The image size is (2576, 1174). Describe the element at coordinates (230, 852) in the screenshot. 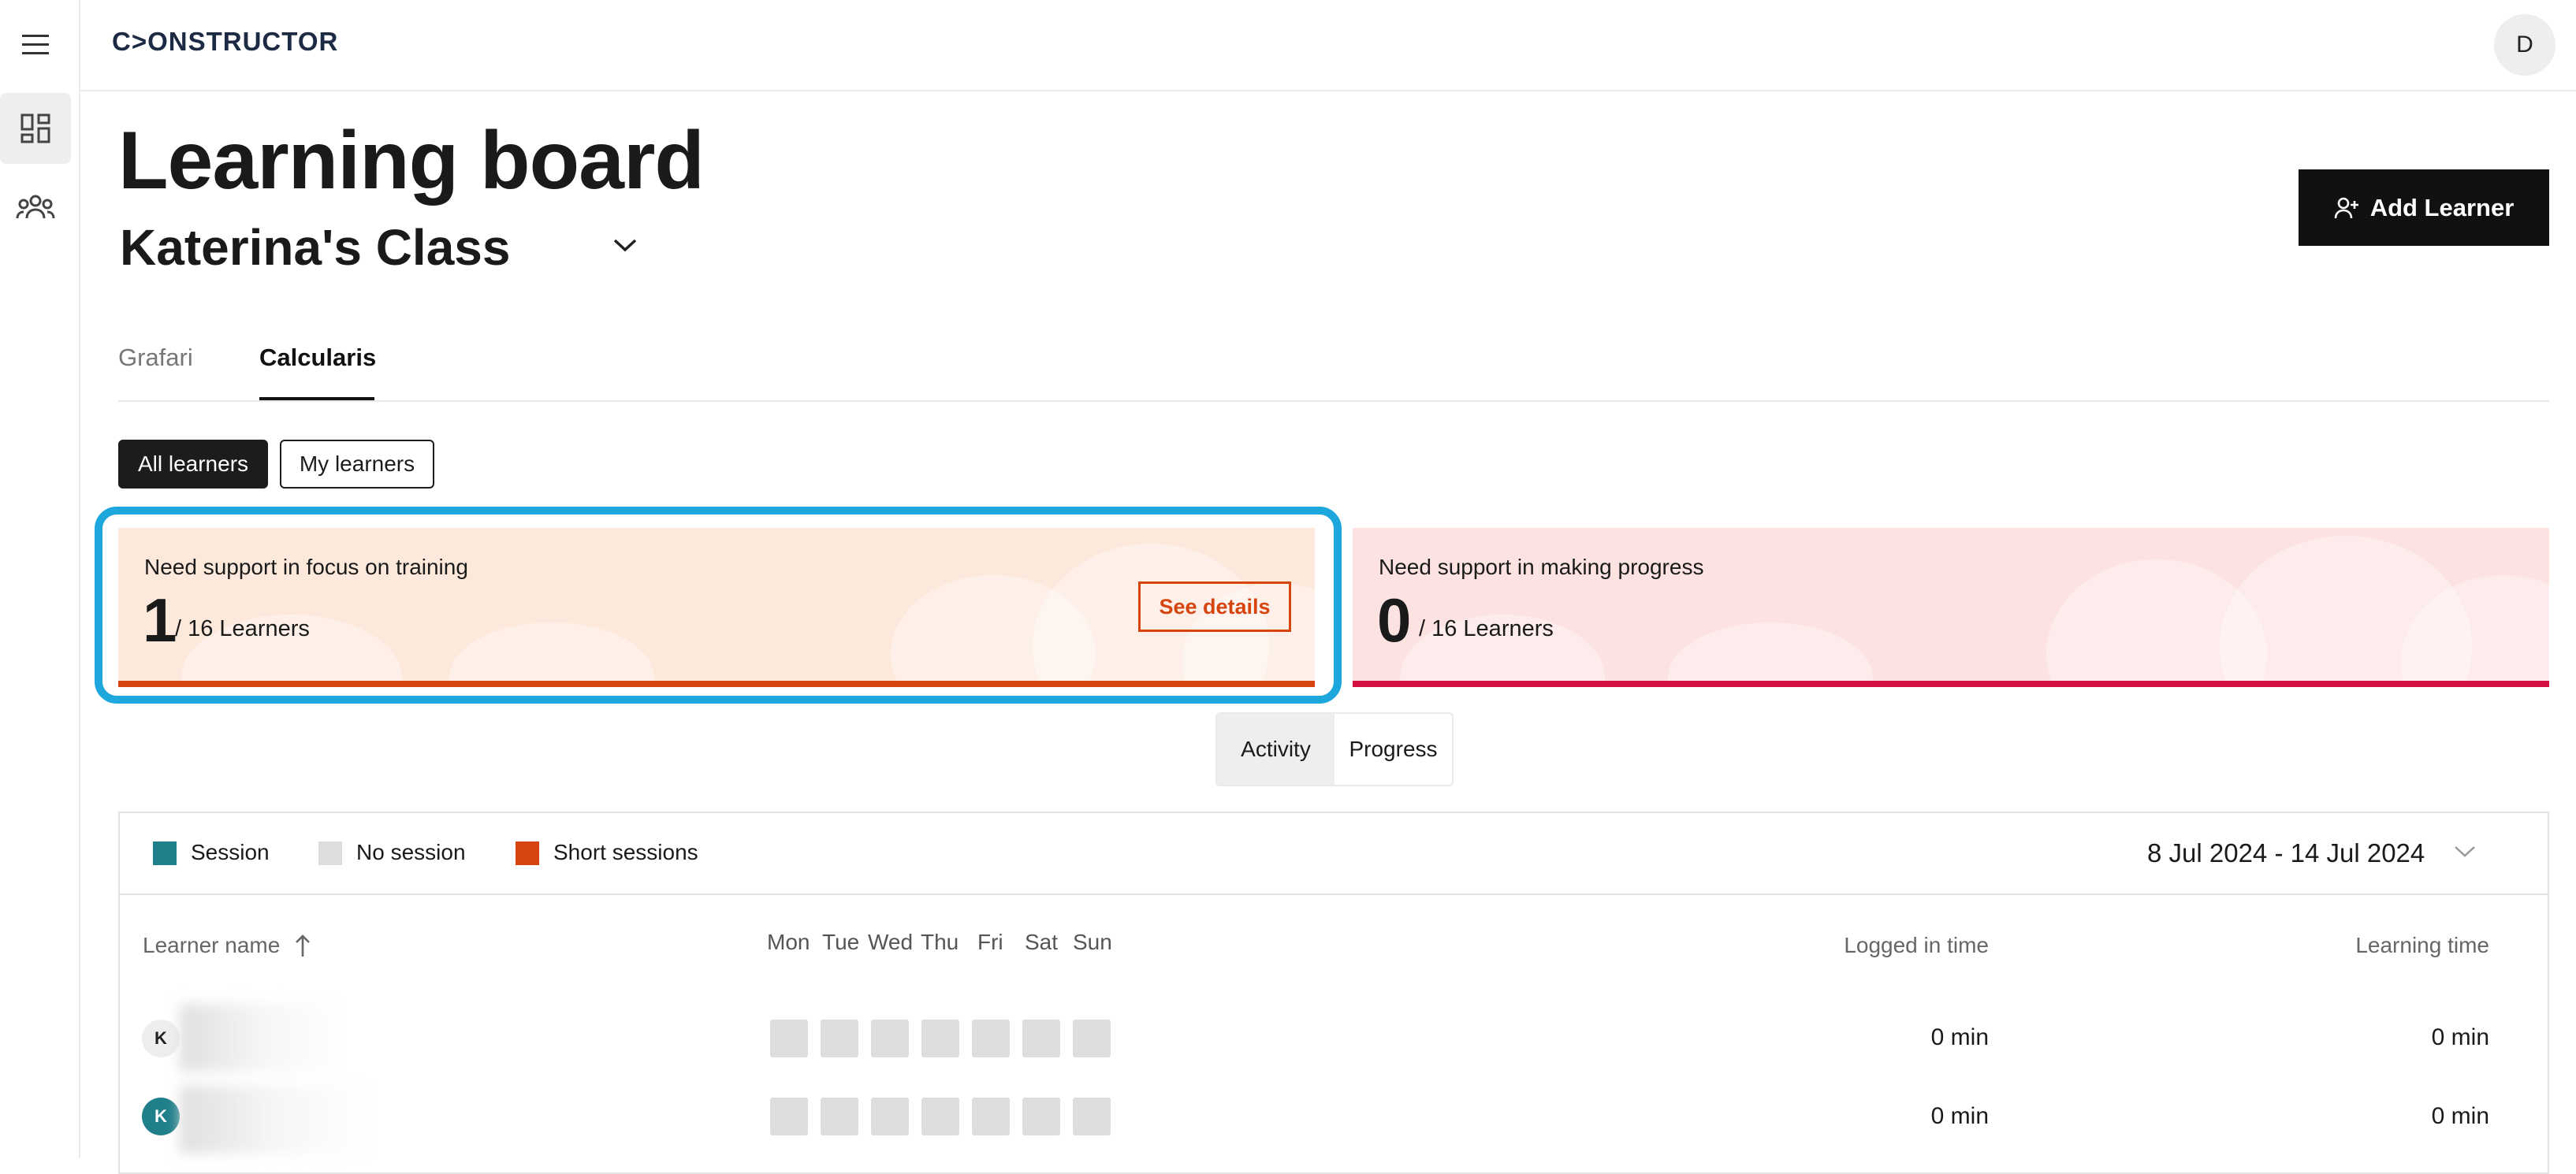

I see `legend-session-label: Session` at that location.